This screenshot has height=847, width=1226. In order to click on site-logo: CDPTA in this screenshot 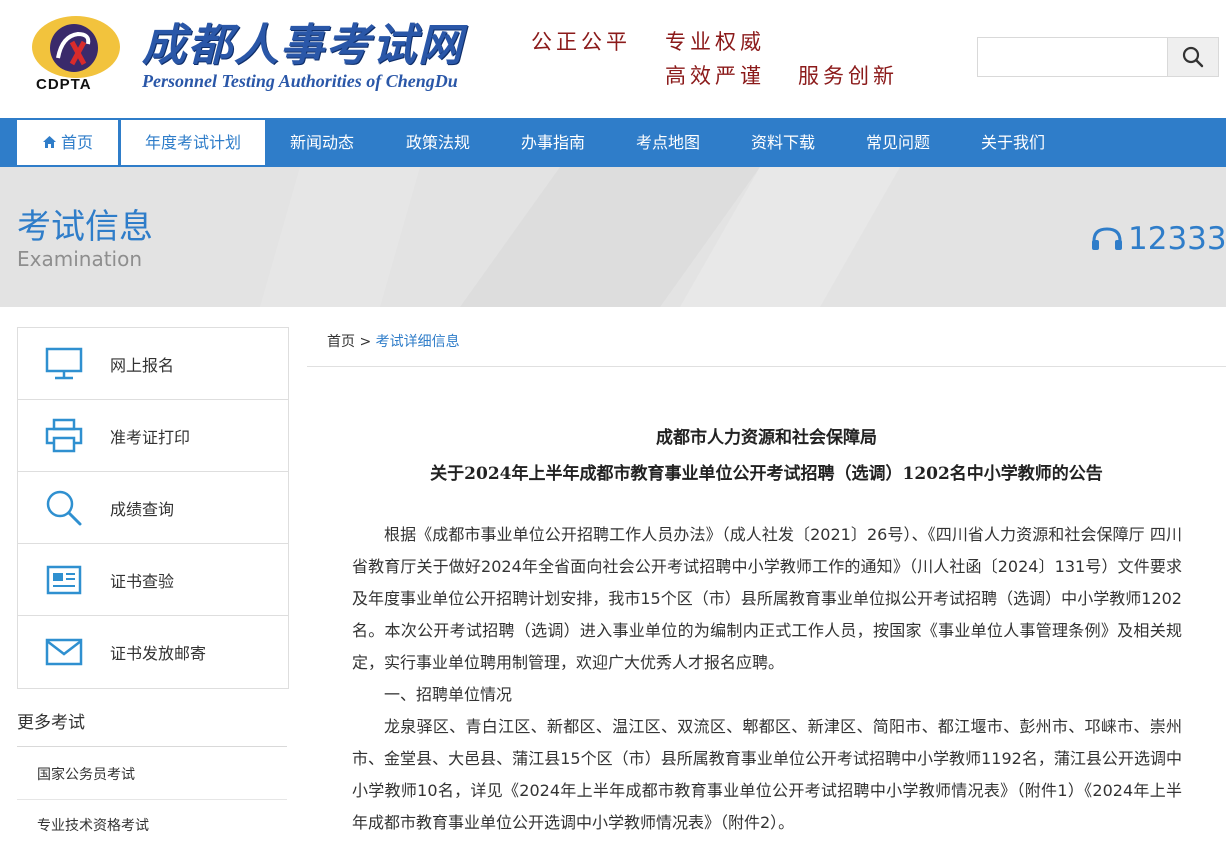, I will do `click(76, 54)`.